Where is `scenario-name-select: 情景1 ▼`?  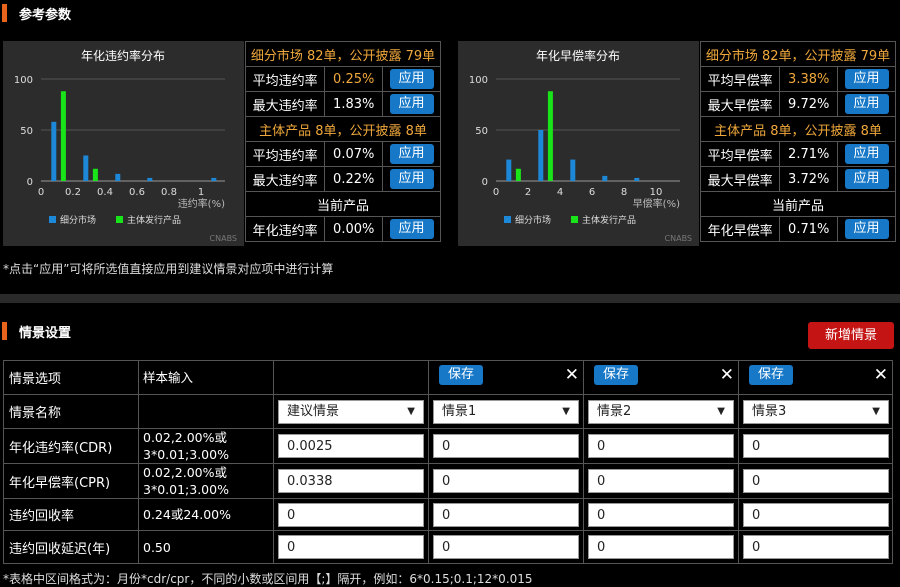 scenario-name-select: 情景1 ▼ is located at coordinates (506, 411).